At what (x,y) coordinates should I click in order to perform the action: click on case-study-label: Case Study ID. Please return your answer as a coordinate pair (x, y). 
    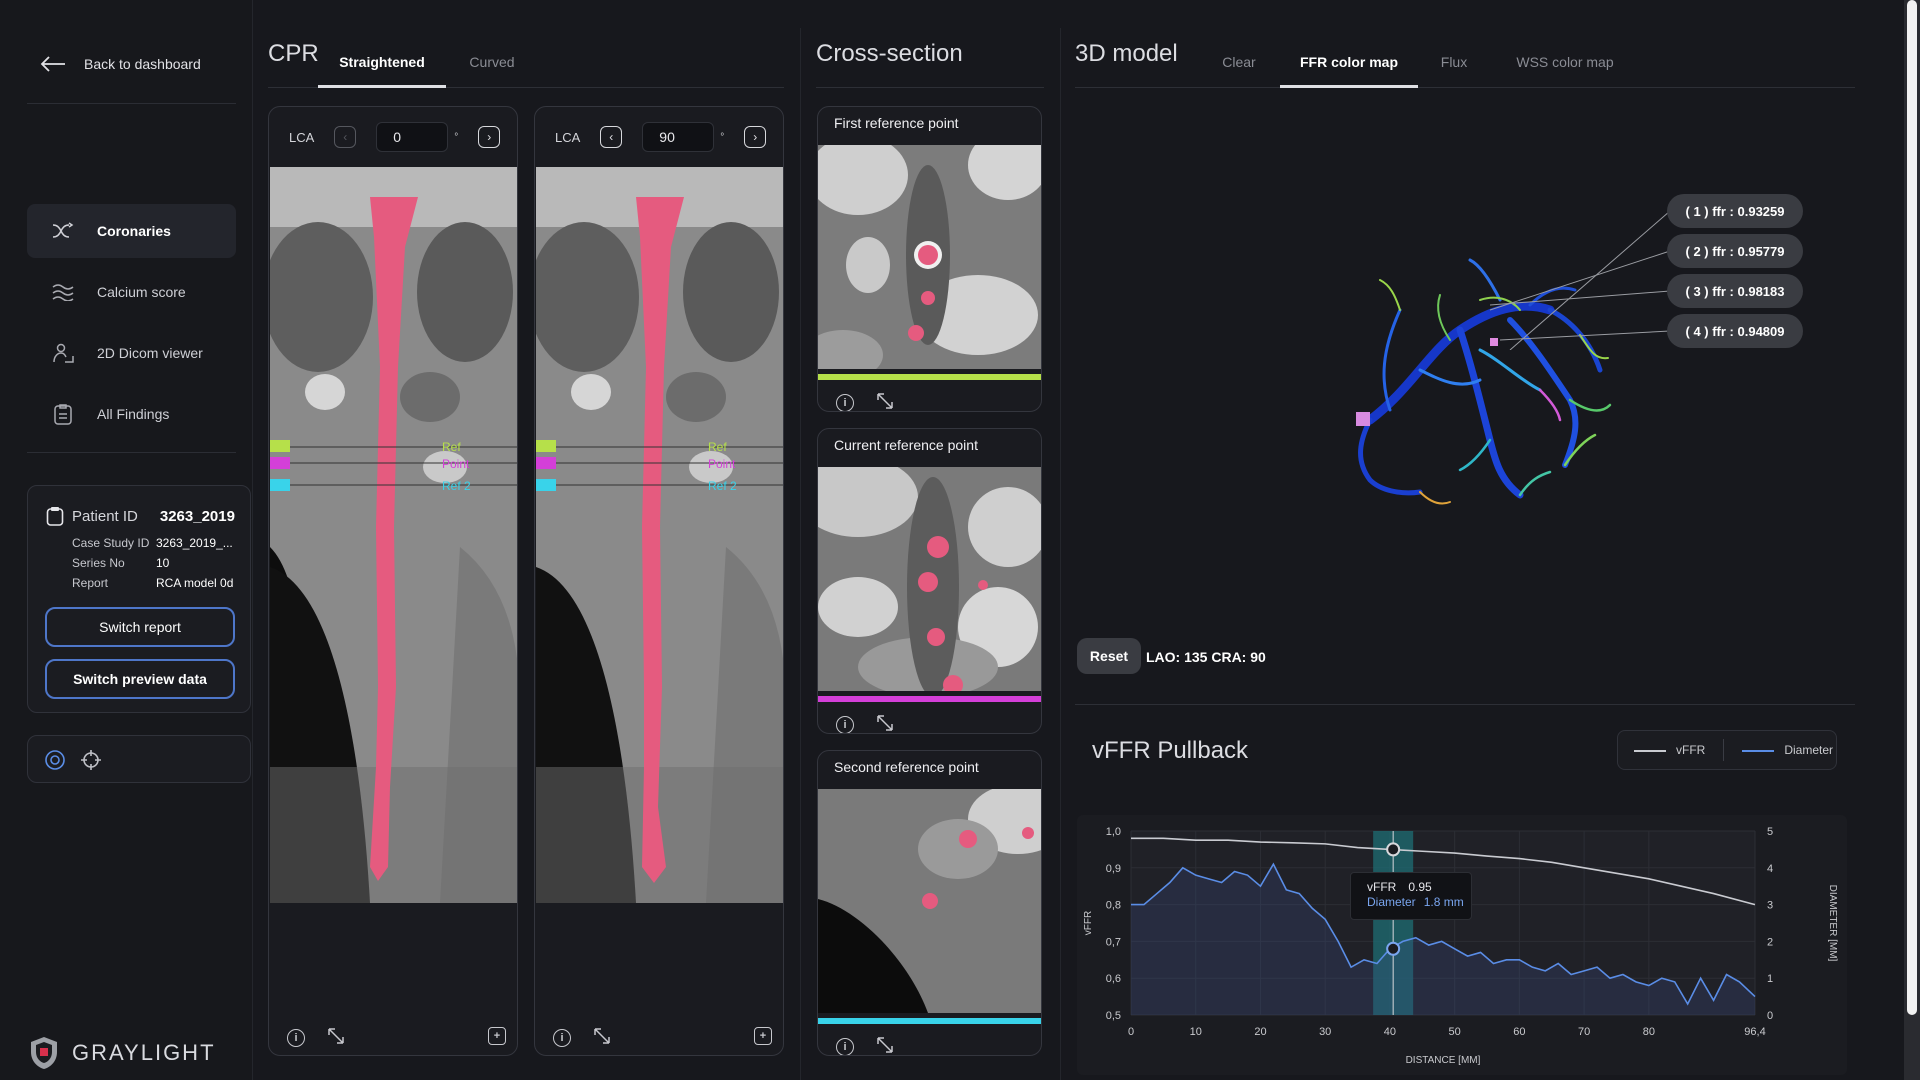
    Looking at the image, I should click on (111, 543).